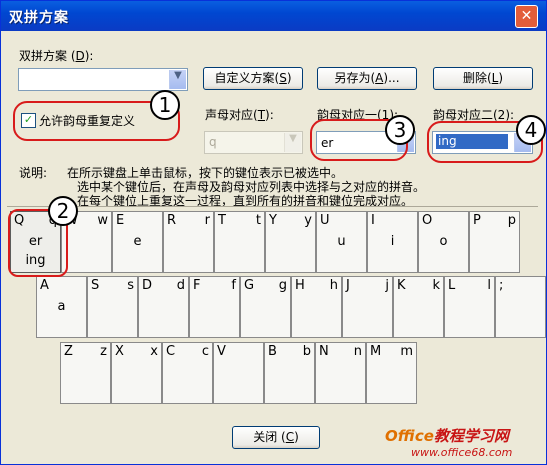 Image resolution: width=547 pixels, height=465 pixels. Describe the element at coordinates (253, 78) in the screenshot. I see `custom-scheme-button: 自定义方案(S)` at that location.